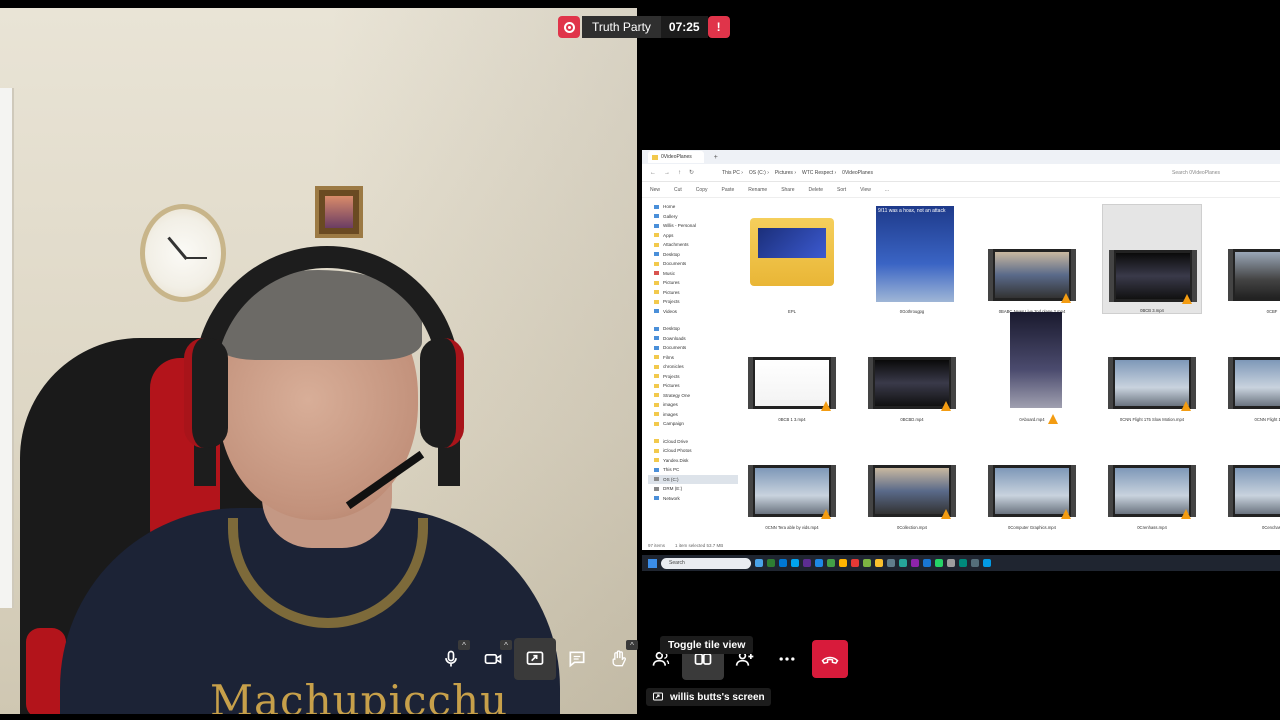 Image resolution: width=1280 pixels, height=720 pixels. I want to click on command-sort: Sort, so click(841, 190).